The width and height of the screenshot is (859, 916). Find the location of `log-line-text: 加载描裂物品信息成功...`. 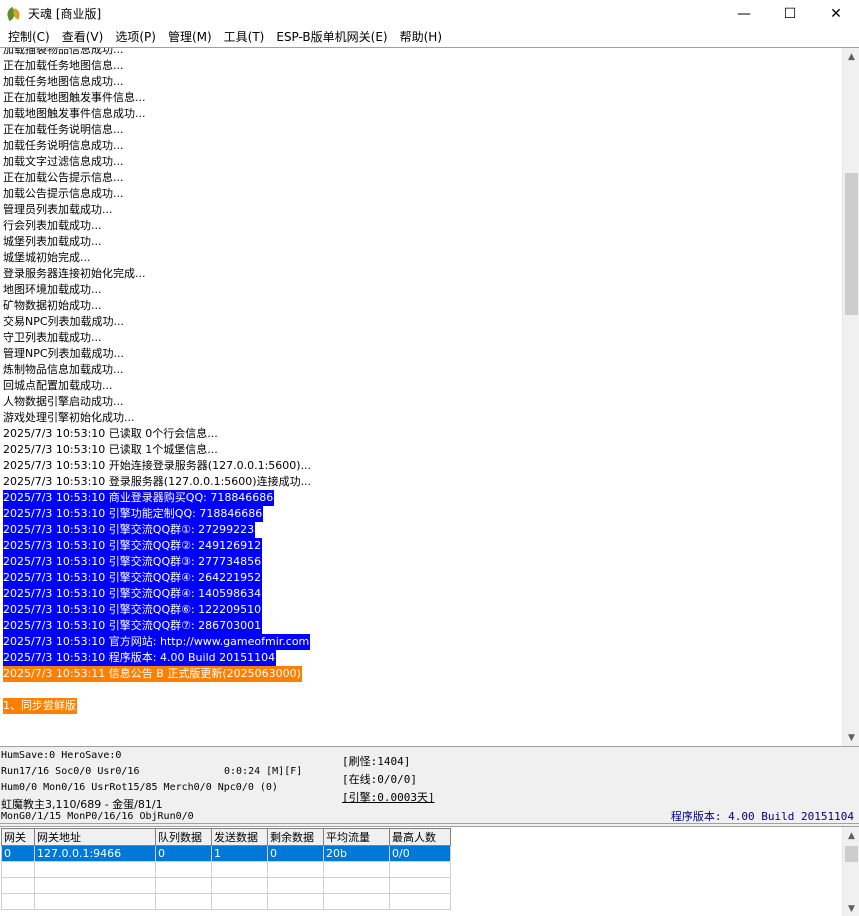

log-line-text: 加载描裂物品信息成功... is located at coordinates (63, 51).